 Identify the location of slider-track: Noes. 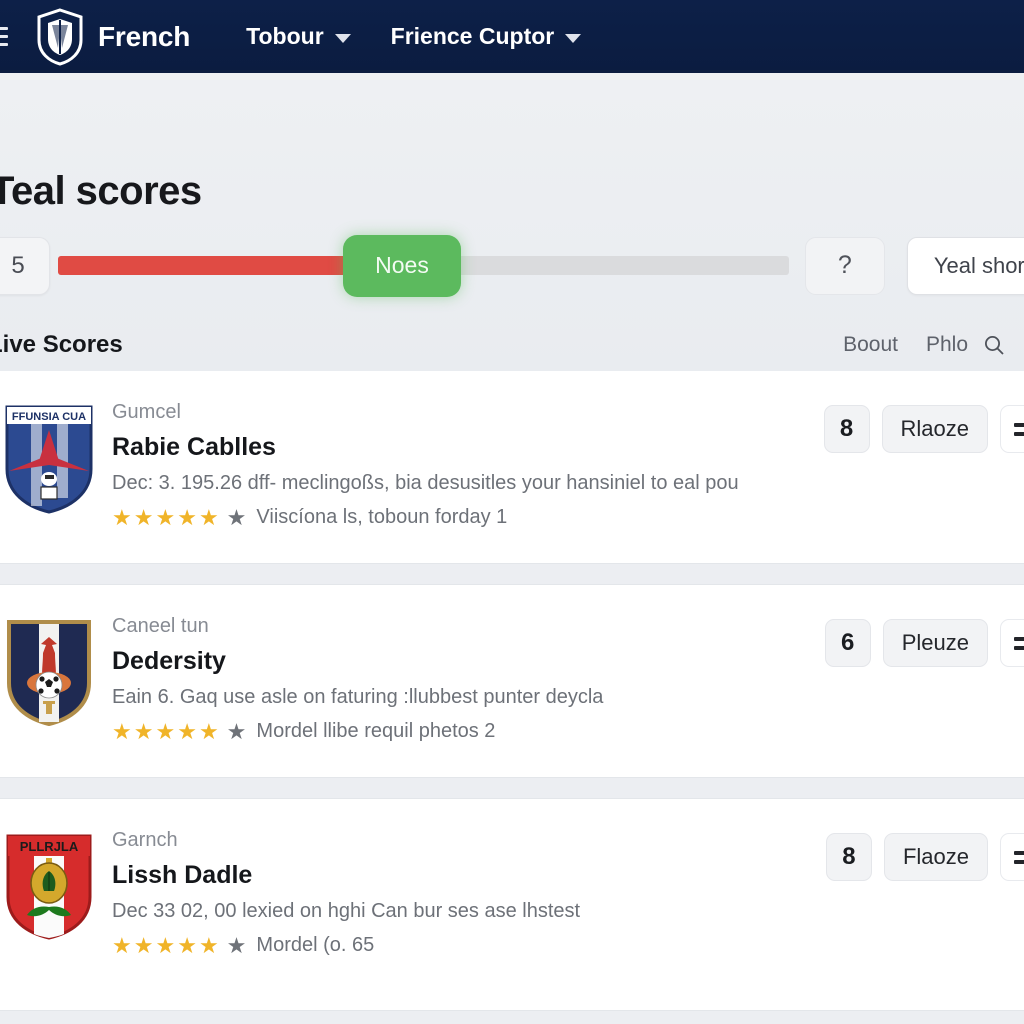
(423, 265).